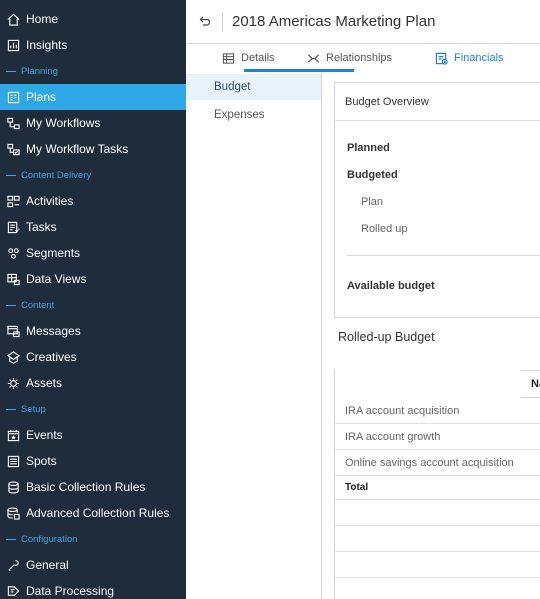  Describe the element at coordinates (93, 409) in the screenshot. I see `sidebar-section-setup: Setup` at that location.